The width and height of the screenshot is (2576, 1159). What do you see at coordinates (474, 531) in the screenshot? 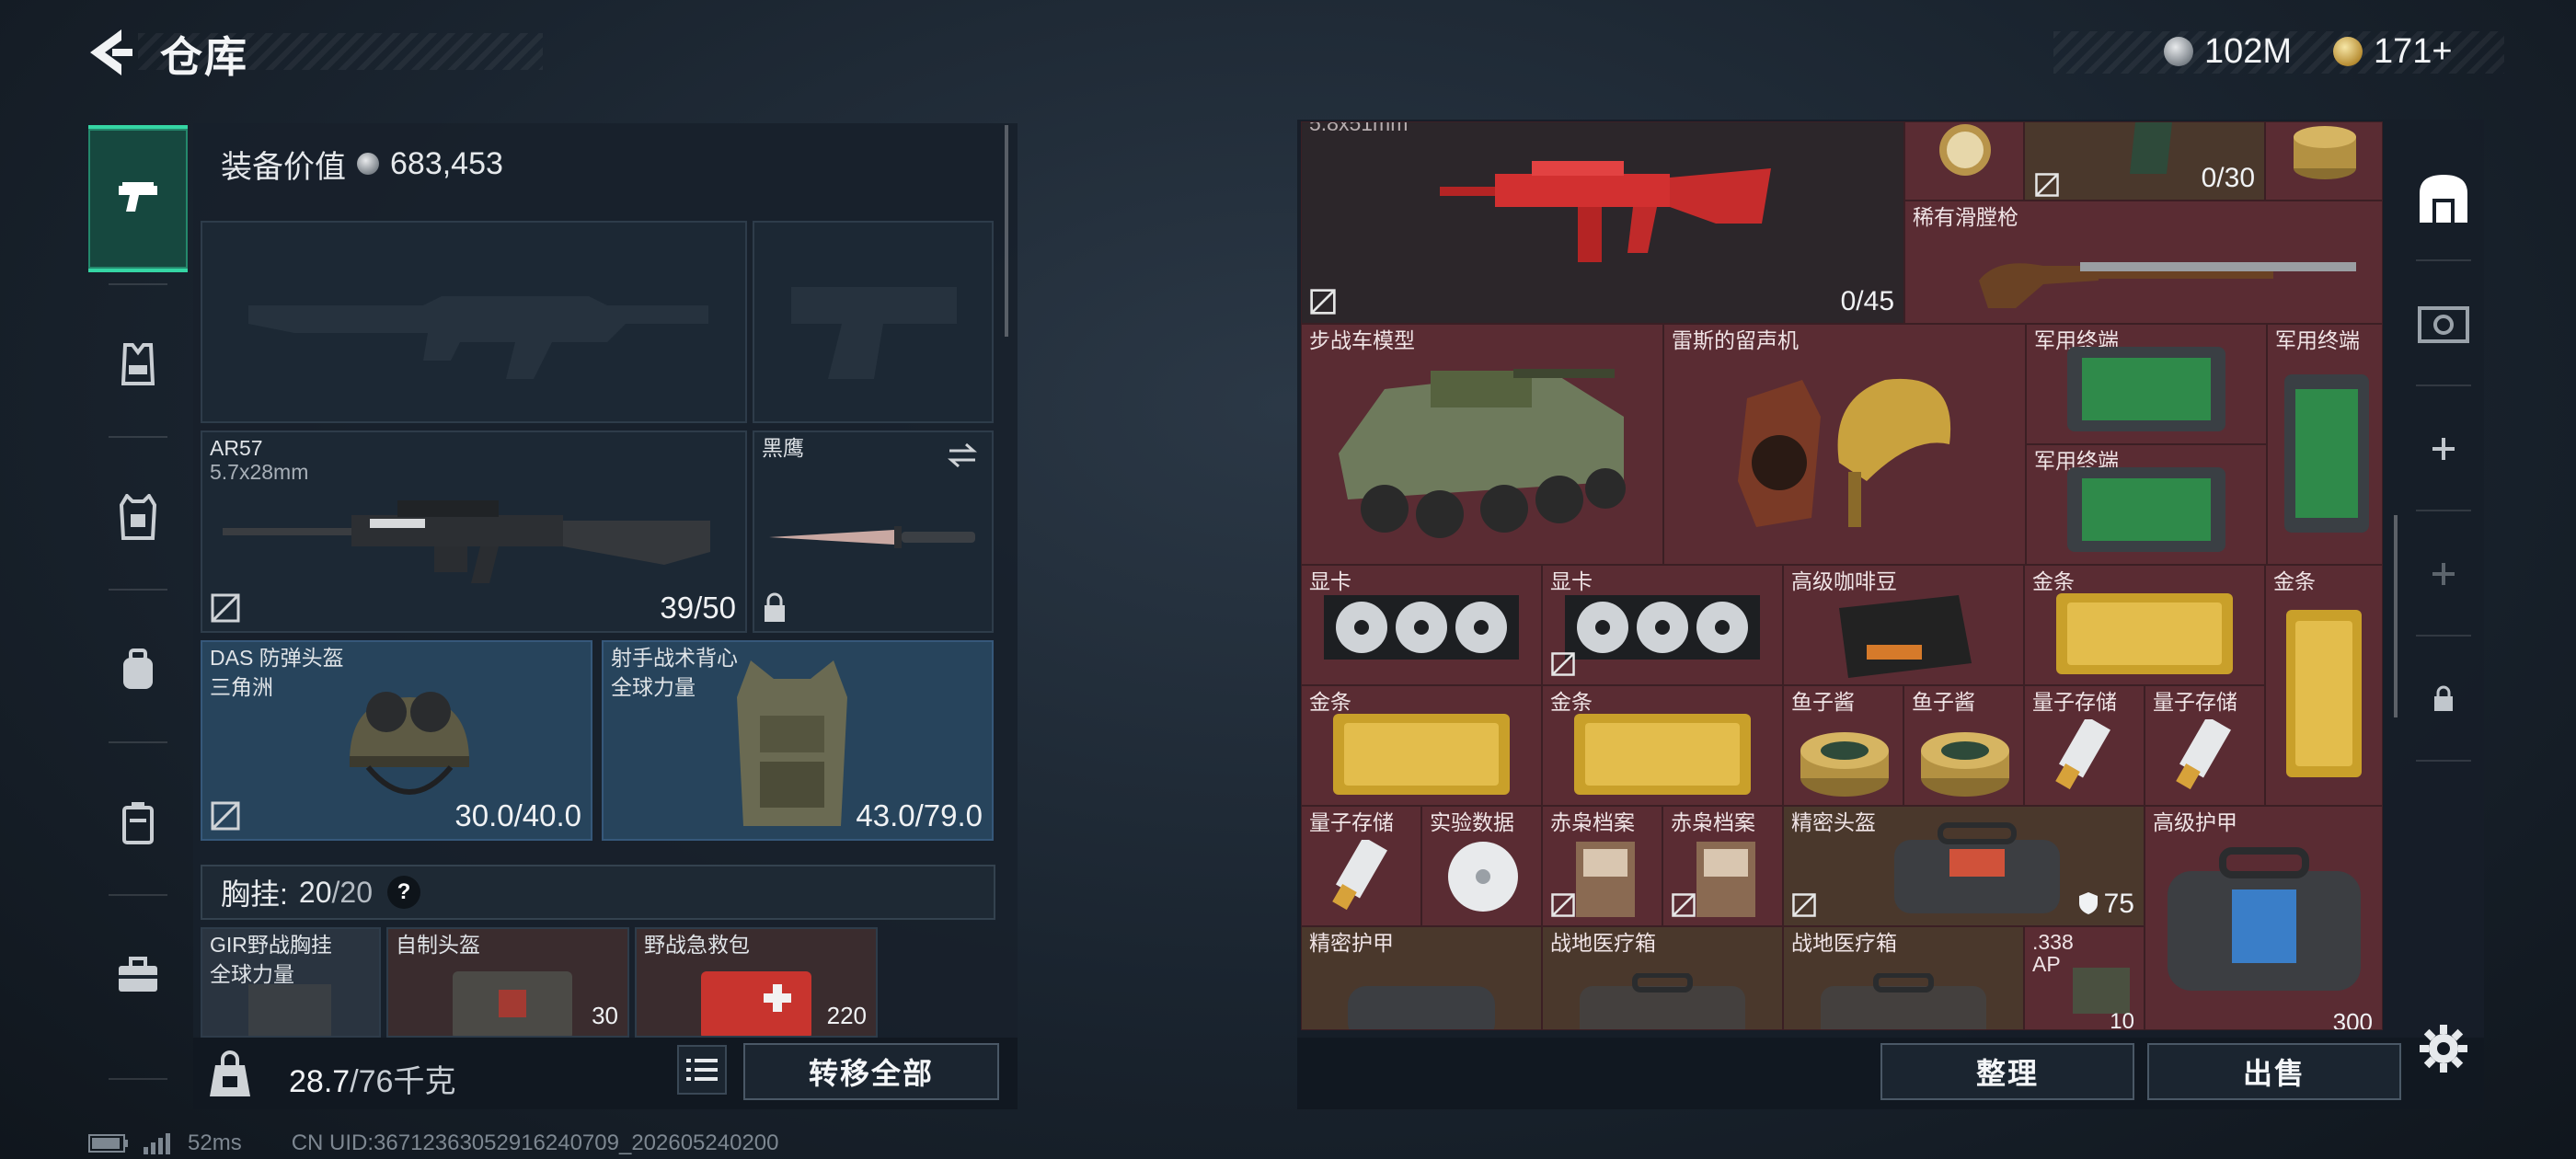
I see `primary-weapon-slot: AR57 5.7x28mm 39/50` at bounding box center [474, 531].